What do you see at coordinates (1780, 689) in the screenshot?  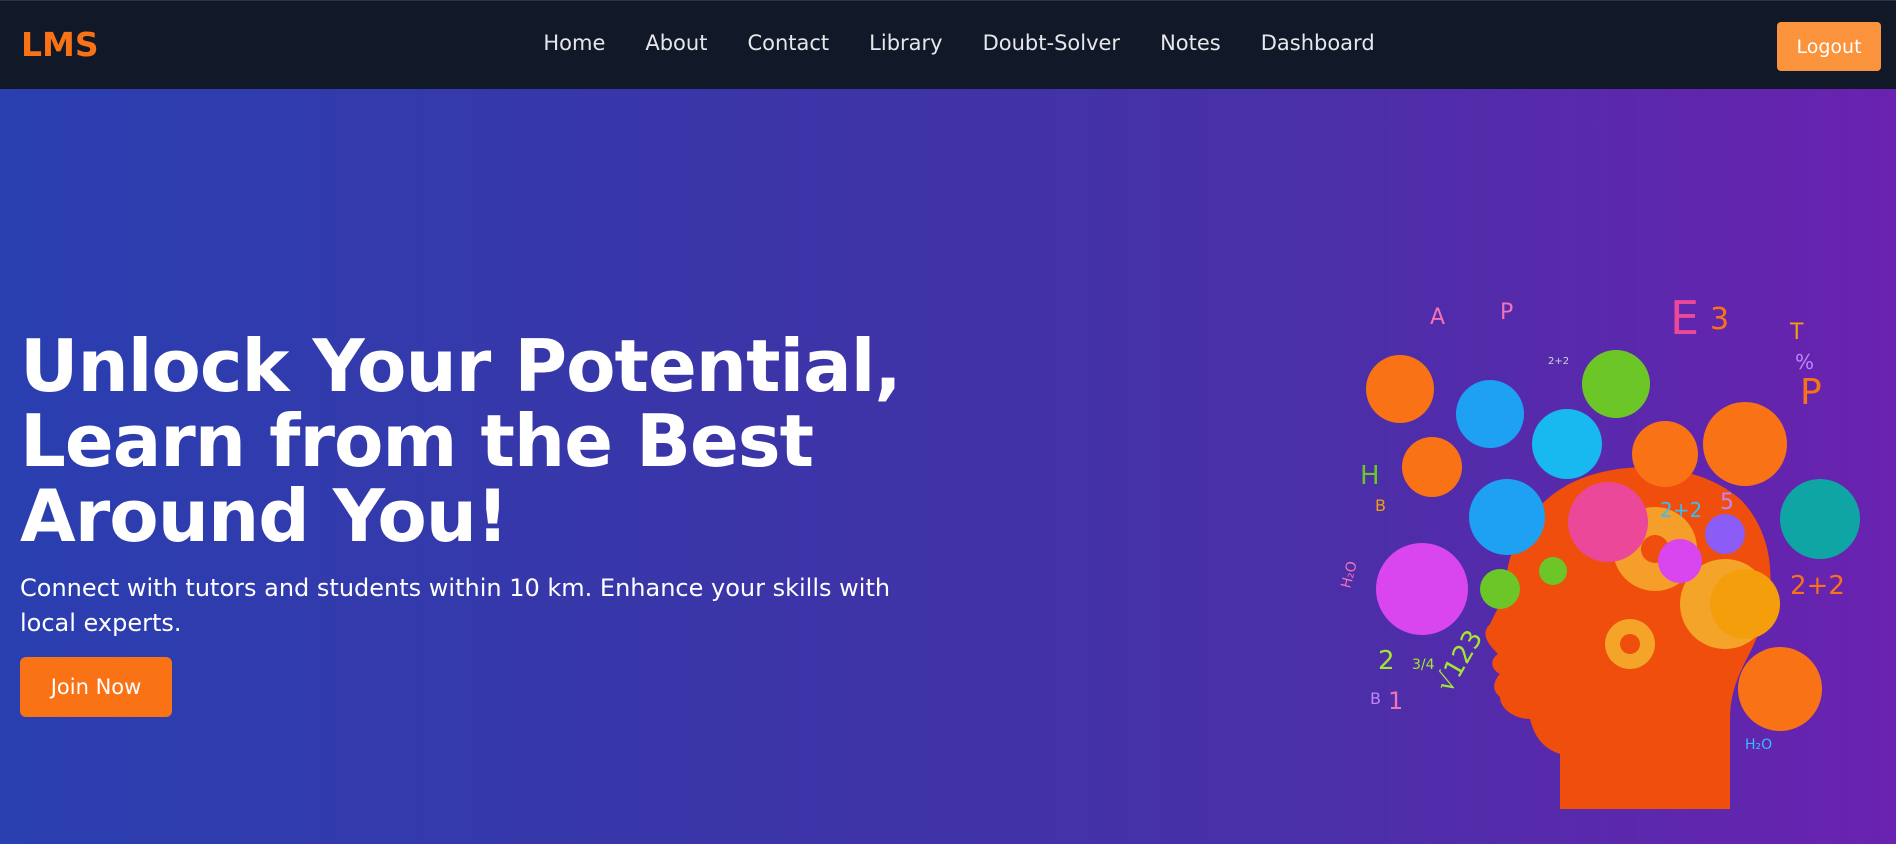 I see `kick-bubble-icon` at bounding box center [1780, 689].